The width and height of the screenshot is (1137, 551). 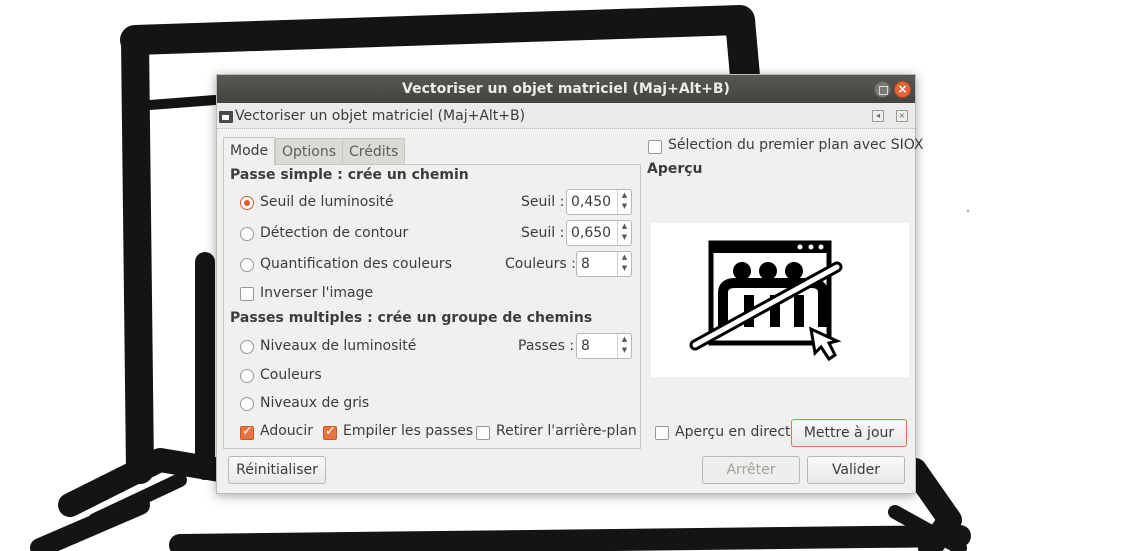 What do you see at coordinates (902, 116) in the screenshot?
I see `close-dock-button: ×` at bounding box center [902, 116].